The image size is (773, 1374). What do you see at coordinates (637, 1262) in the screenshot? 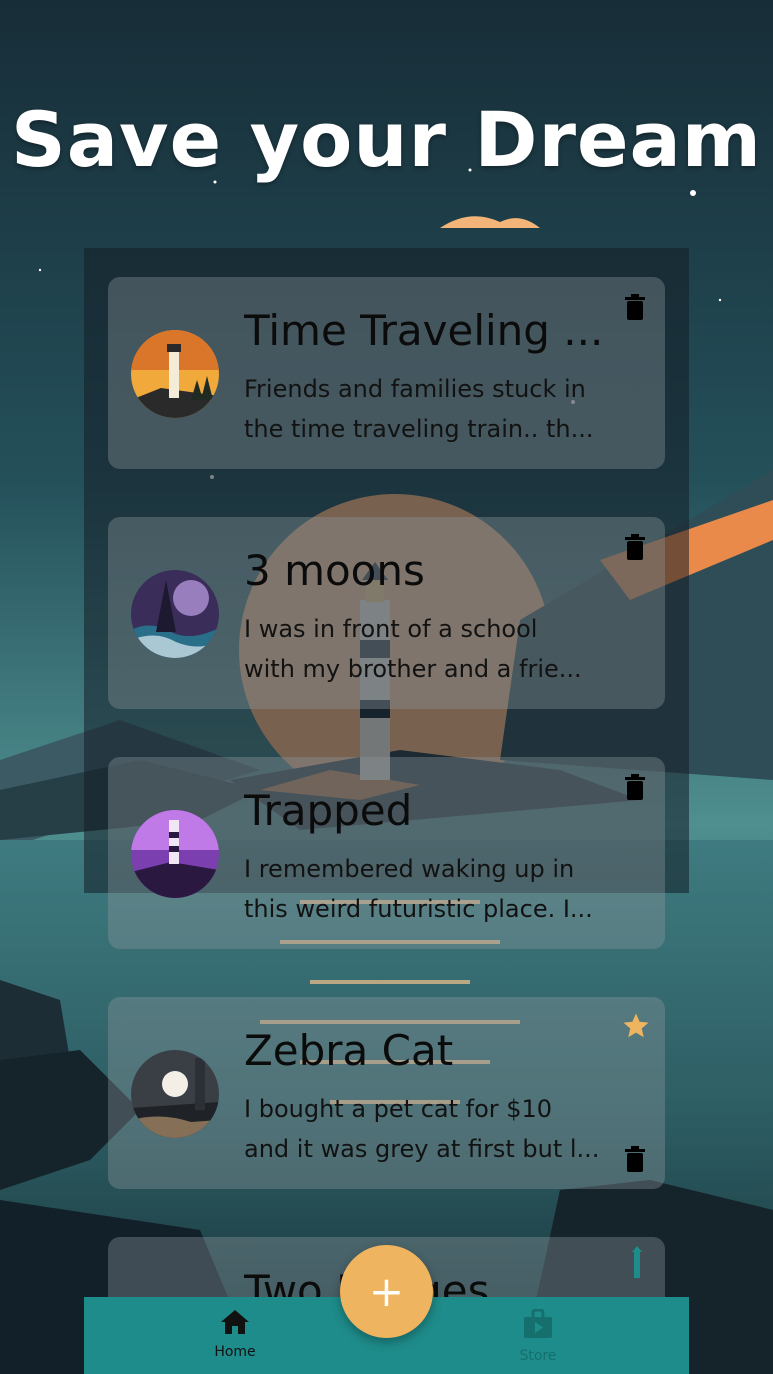
I see `lighthouse-icon` at bounding box center [637, 1262].